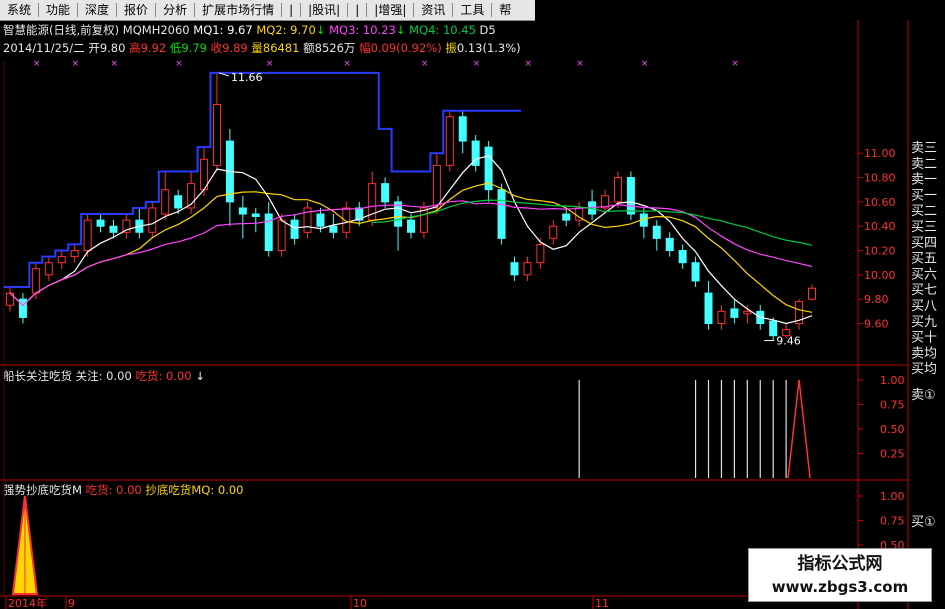 The height and width of the screenshot is (609, 945). Describe the element at coordinates (924, 306) in the screenshot. I see `order-book-label: 买八` at that location.